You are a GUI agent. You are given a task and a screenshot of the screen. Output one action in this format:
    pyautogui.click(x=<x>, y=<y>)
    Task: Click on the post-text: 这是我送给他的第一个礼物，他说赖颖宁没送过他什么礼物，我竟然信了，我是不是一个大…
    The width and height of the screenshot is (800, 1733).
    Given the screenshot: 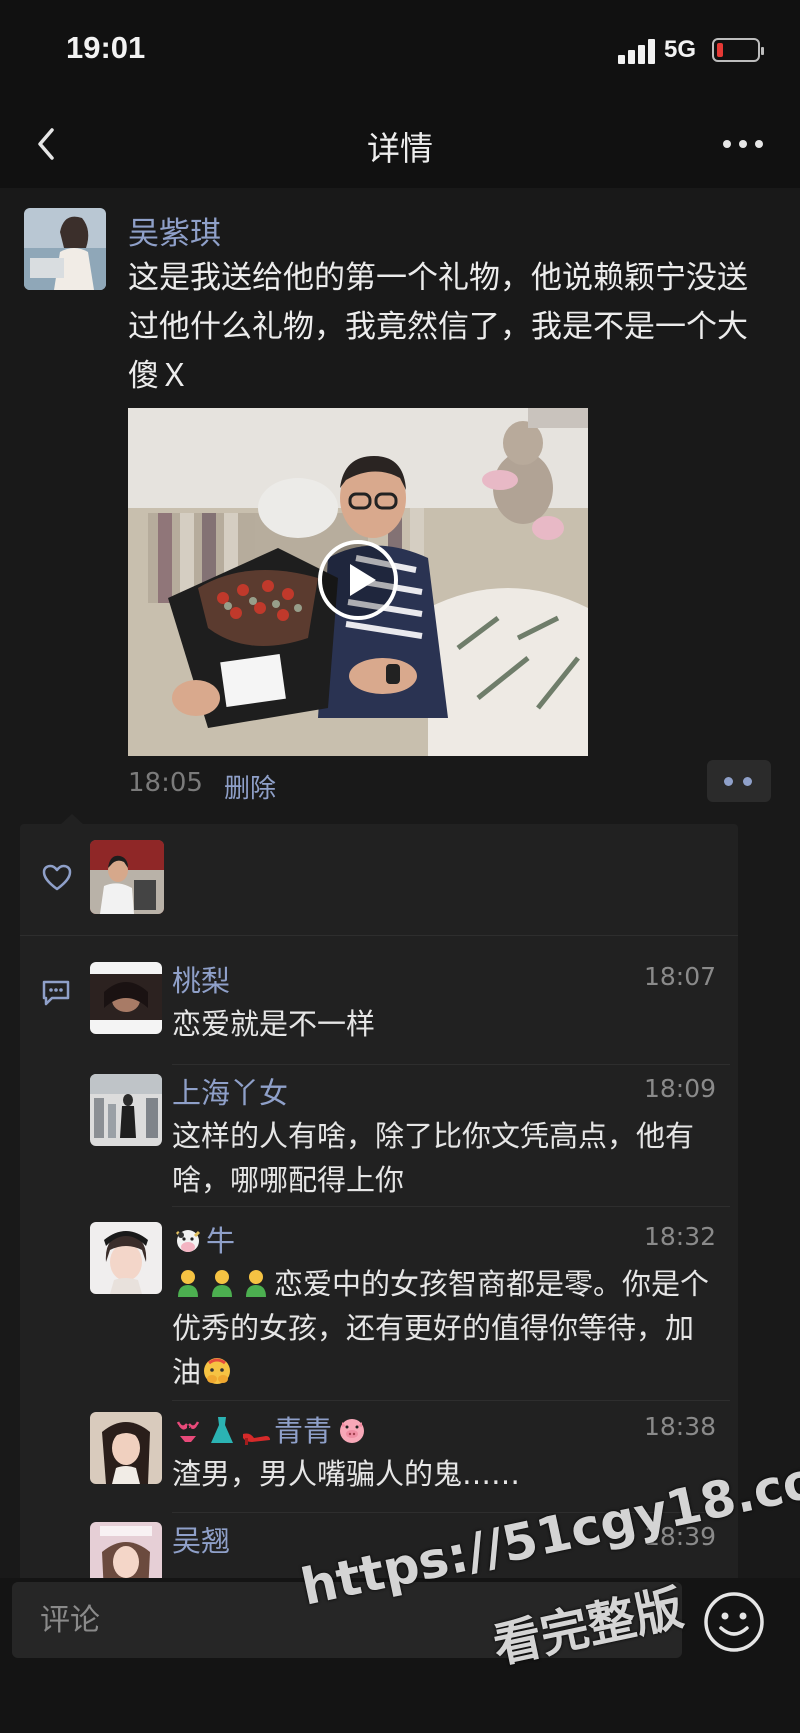 What is the action you would take?
    pyautogui.click(x=438, y=327)
    